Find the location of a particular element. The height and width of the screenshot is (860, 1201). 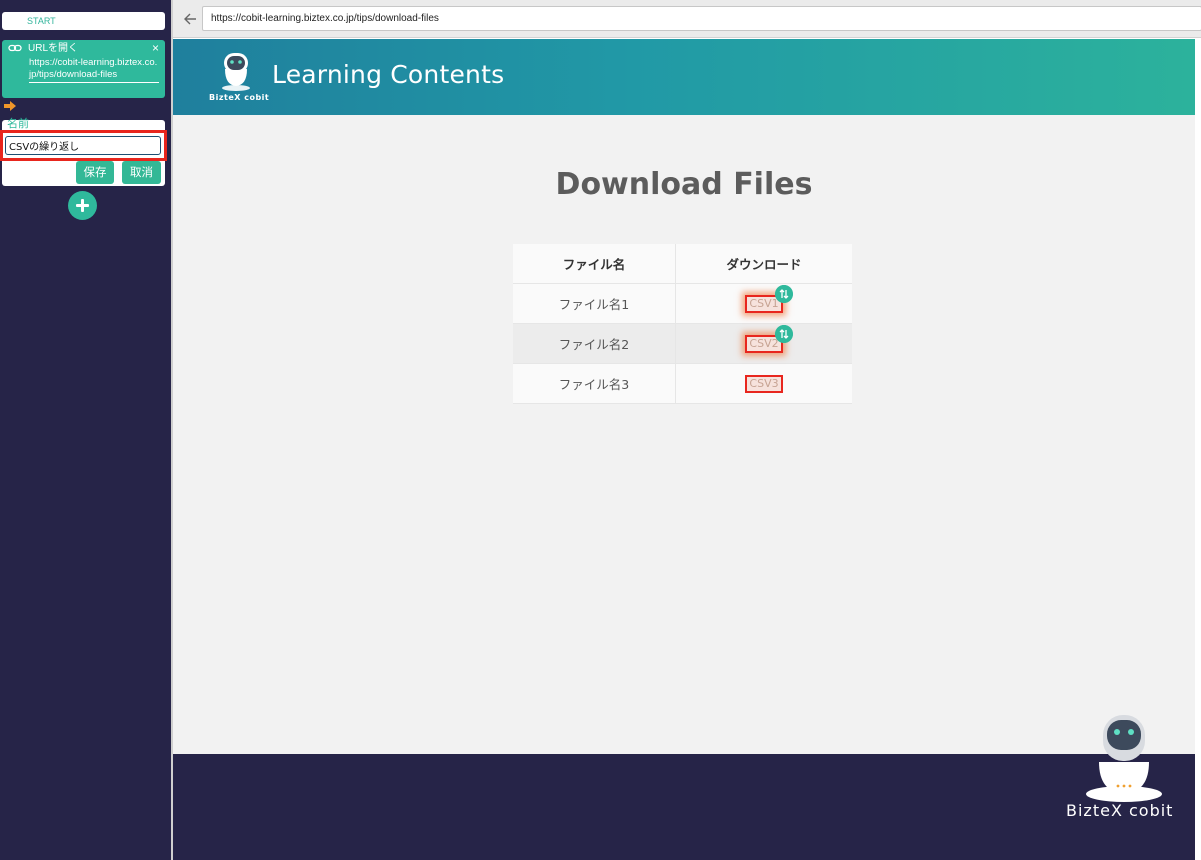

name-label: 名前 is located at coordinates (18, 123).